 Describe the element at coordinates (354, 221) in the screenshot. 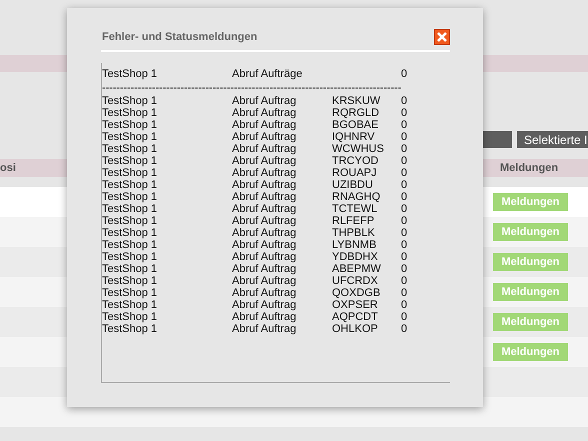

I see `order-code: RLFEFP` at that location.